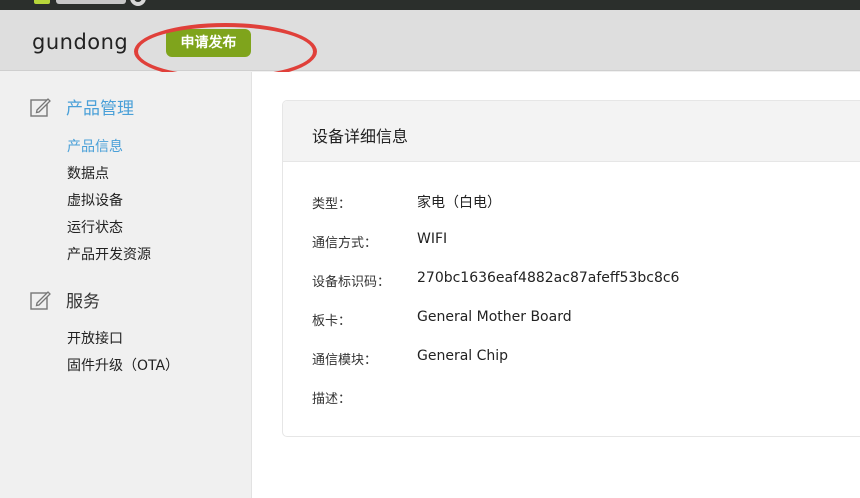 This screenshot has height=498, width=860. What do you see at coordinates (430, 45) in the screenshot?
I see `product-header: gundong 申请发布` at bounding box center [430, 45].